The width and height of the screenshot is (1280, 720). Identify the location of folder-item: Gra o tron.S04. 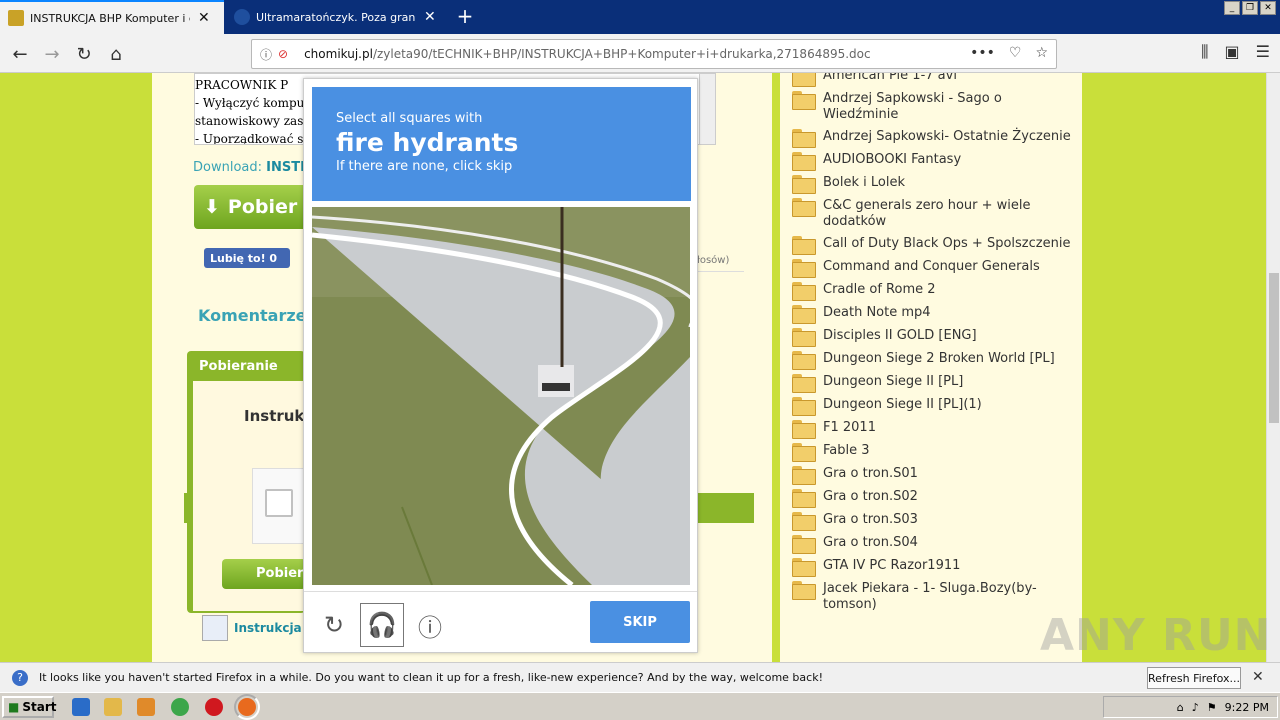
(933, 543).